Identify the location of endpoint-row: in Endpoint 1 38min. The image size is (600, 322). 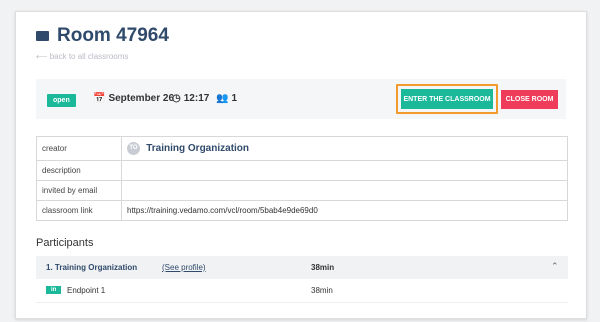
(302, 291).